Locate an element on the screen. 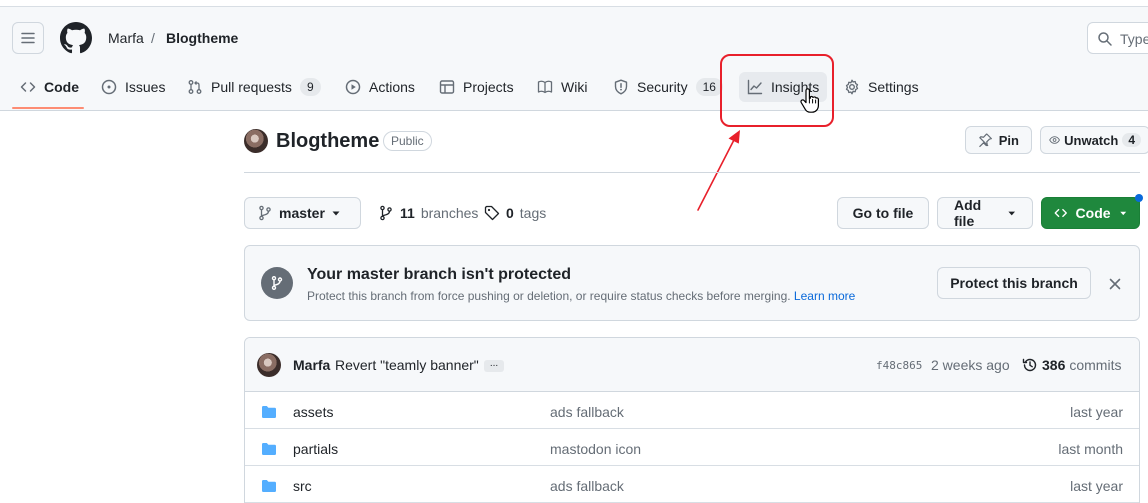  commit-author-avatar is located at coordinates (269, 365).